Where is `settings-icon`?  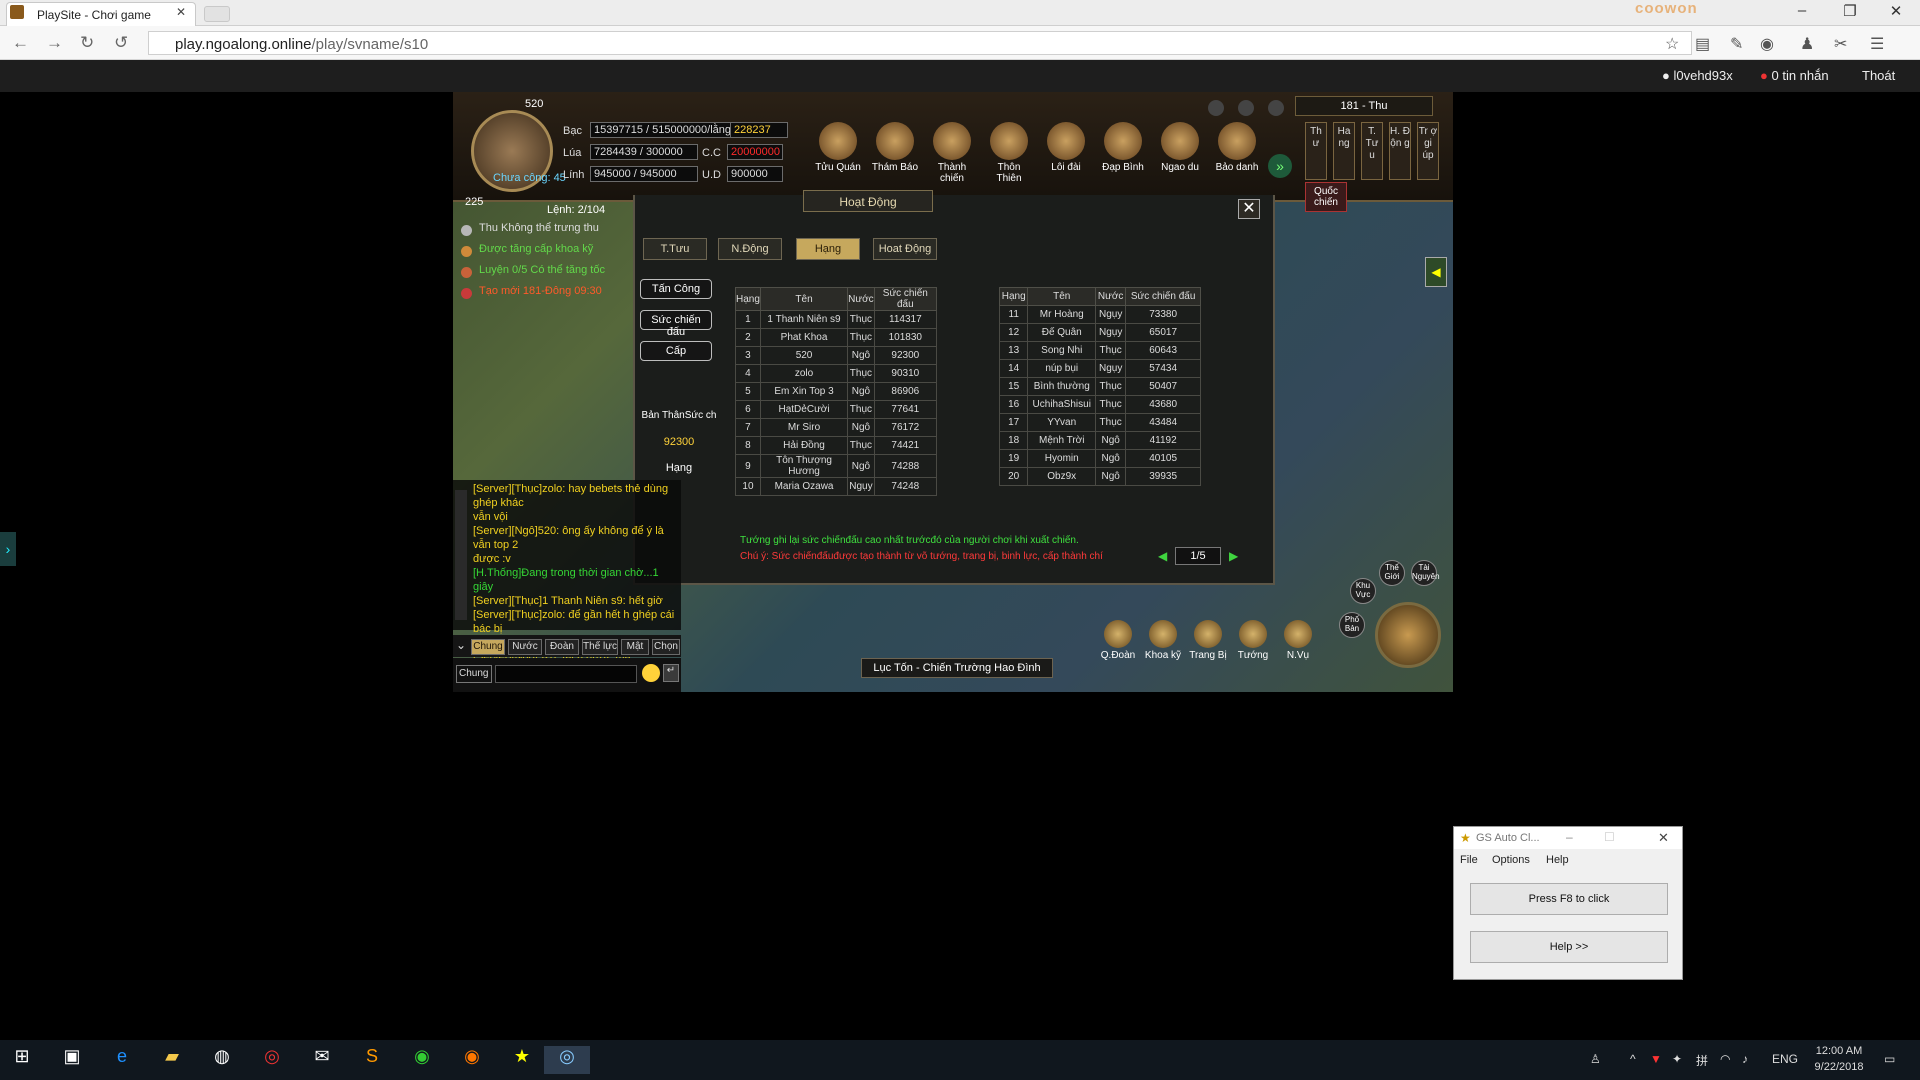 settings-icon is located at coordinates (1216, 108).